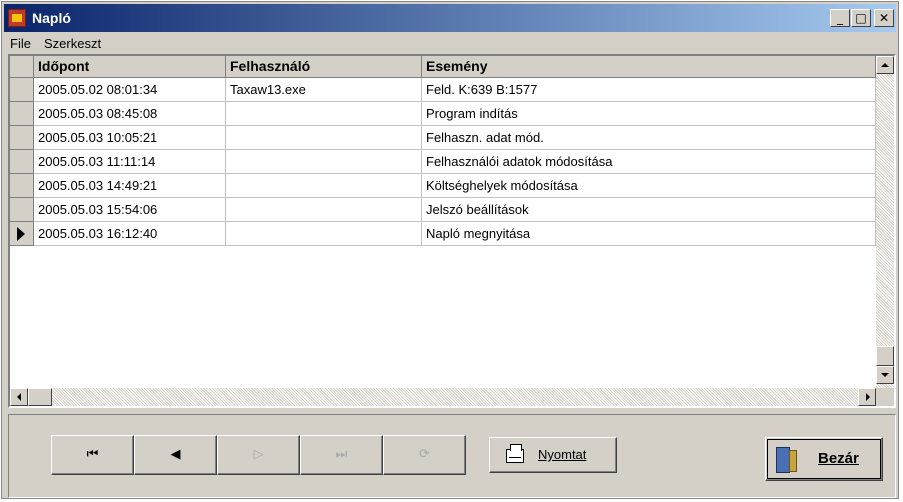  I want to click on cell-esemeny: Program indítás, so click(649, 114).